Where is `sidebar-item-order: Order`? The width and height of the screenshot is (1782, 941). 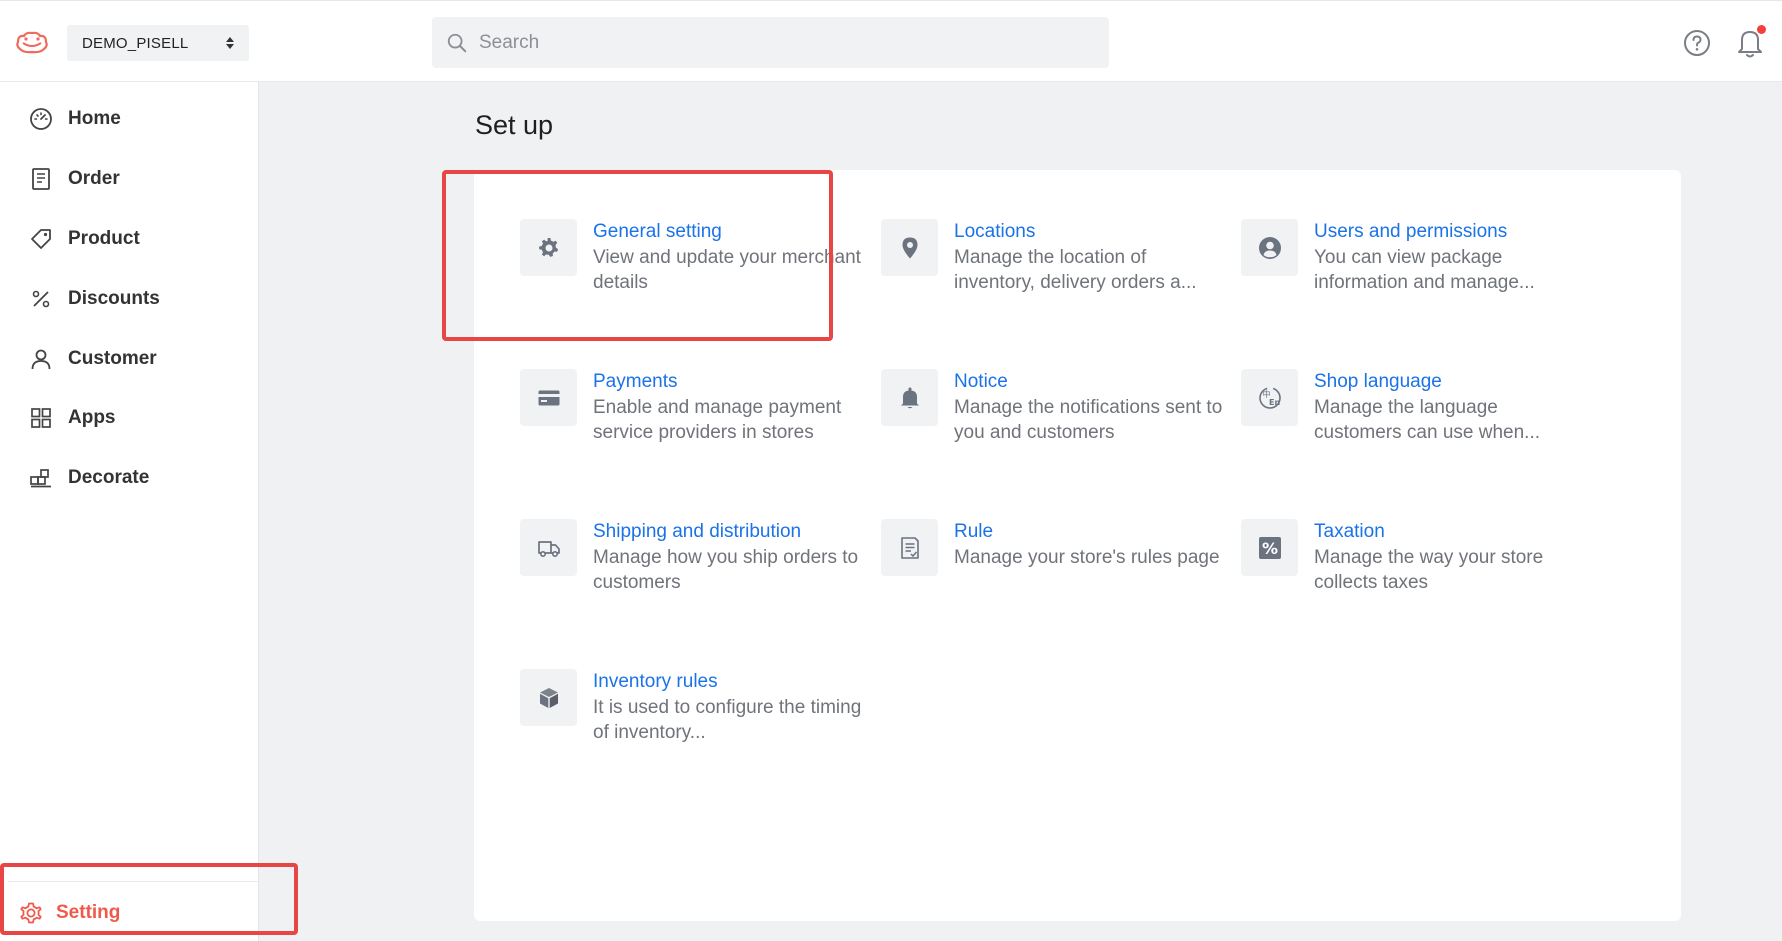
sidebar-item-order: Order is located at coordinates (74, 179).